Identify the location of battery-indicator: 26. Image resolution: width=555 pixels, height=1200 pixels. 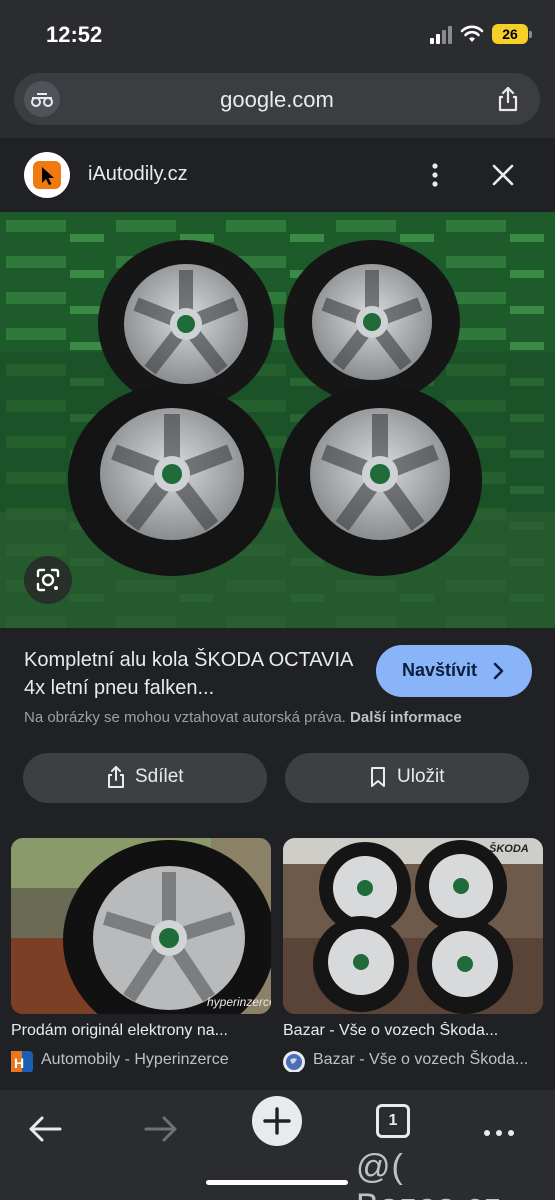
(512, 34).